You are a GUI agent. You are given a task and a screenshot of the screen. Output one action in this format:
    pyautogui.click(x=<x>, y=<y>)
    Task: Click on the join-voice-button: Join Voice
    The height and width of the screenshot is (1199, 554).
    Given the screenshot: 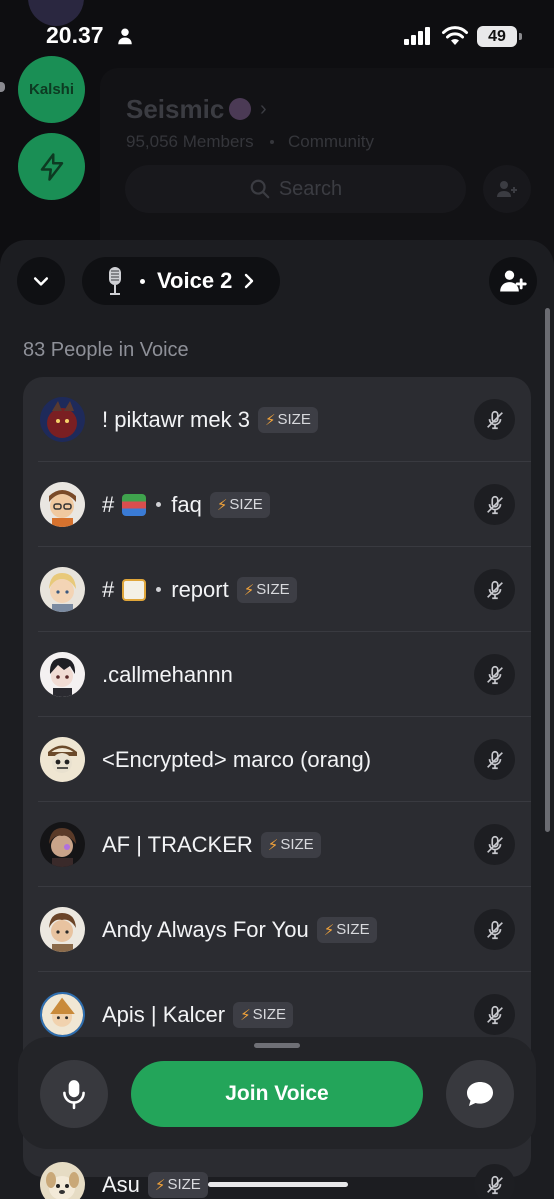 What is the action you would take?
    pyautogui.click(x=277, y=1094)
    